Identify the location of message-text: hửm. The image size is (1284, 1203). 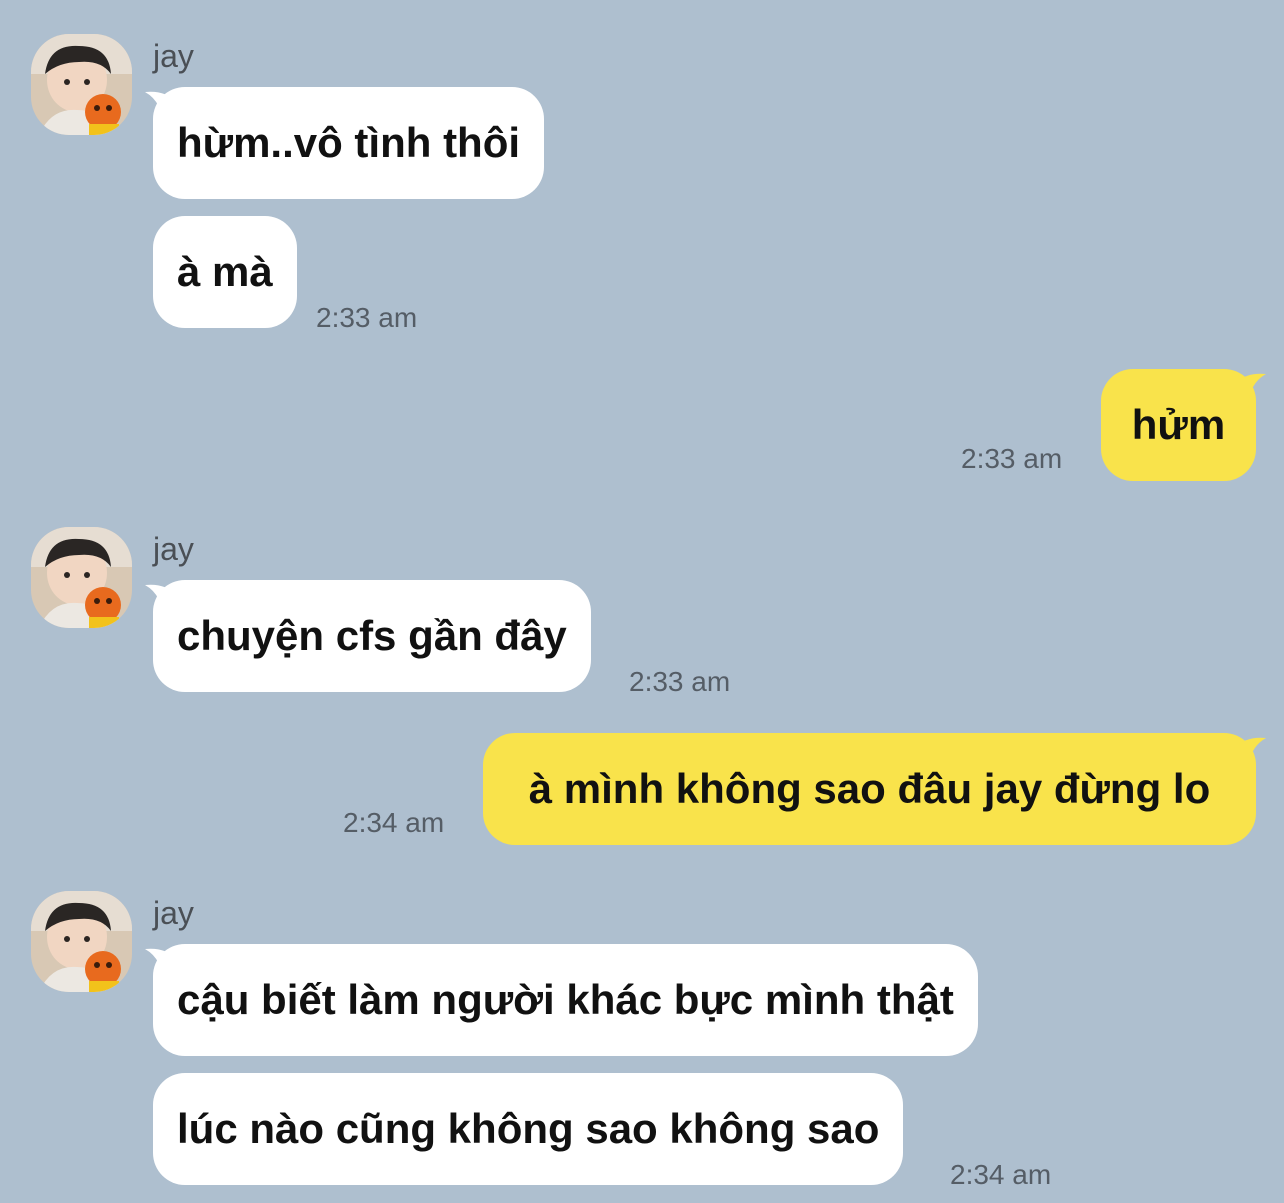
(1178, 424).